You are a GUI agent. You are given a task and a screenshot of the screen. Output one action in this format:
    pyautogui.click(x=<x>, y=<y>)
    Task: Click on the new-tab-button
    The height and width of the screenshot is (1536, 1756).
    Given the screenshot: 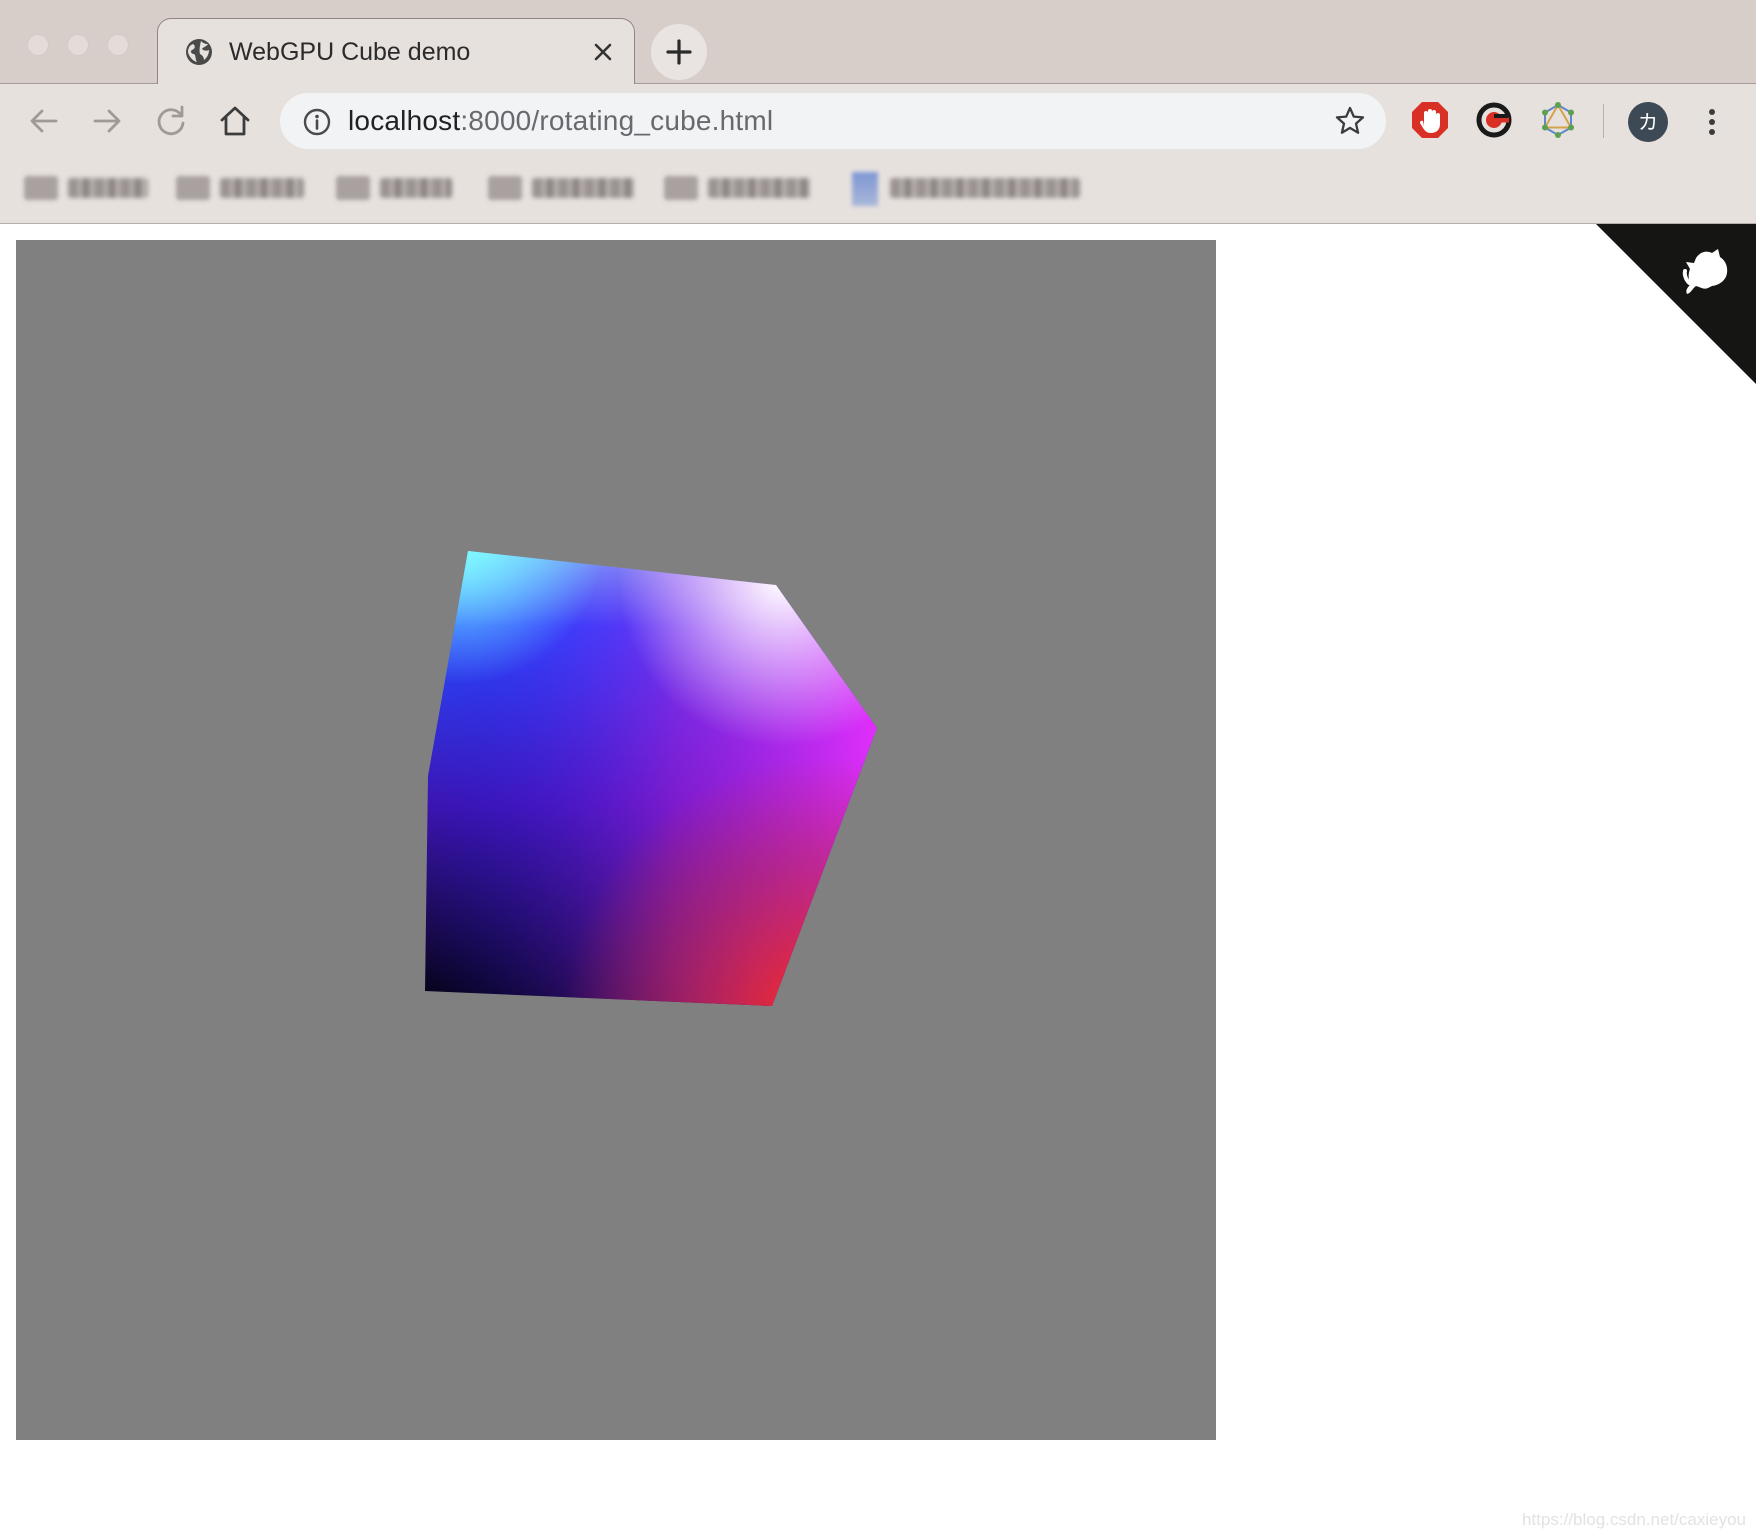 What is the action you would take?
    pyautogui.click(x=679, y=52)
    